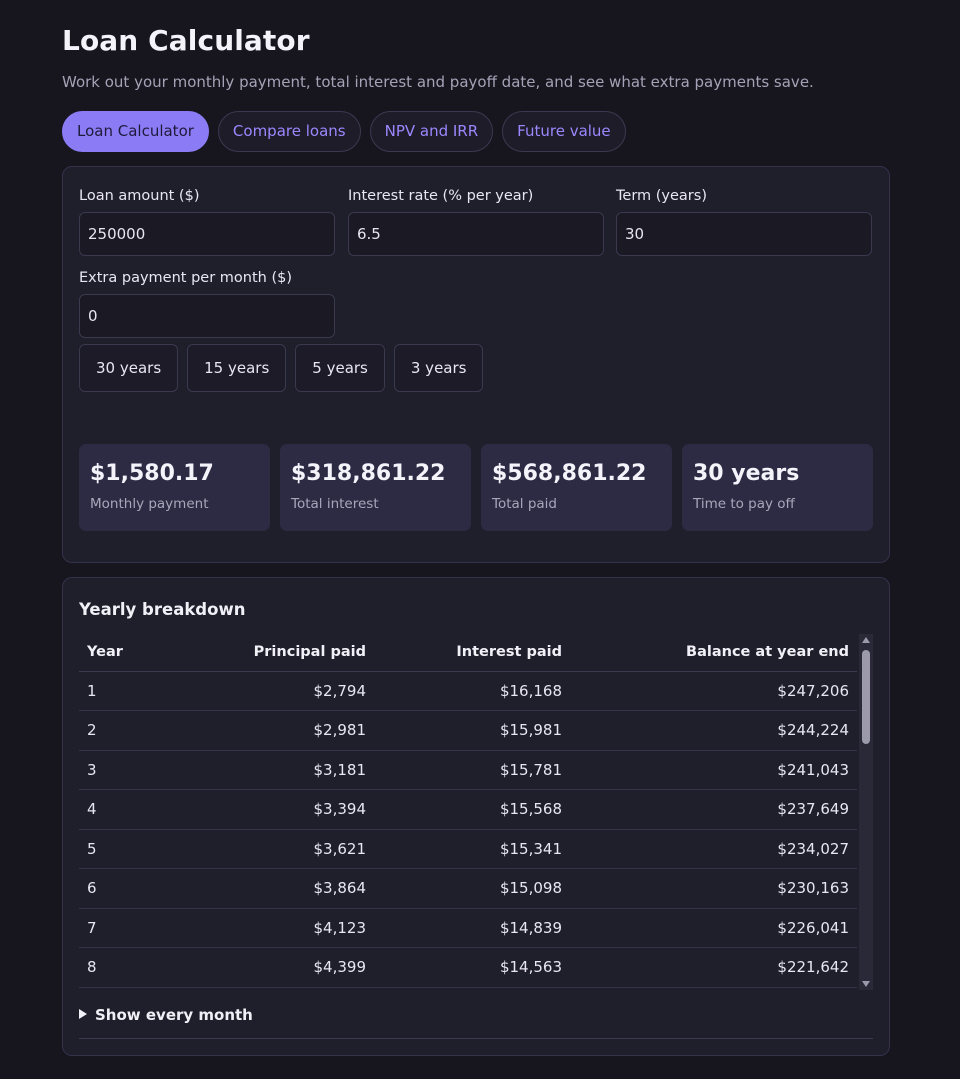  What do you see at coordinates (744, 504) in the screenshot?
I see `stat-label: Time to pay off` at bounding box center [744, 504].